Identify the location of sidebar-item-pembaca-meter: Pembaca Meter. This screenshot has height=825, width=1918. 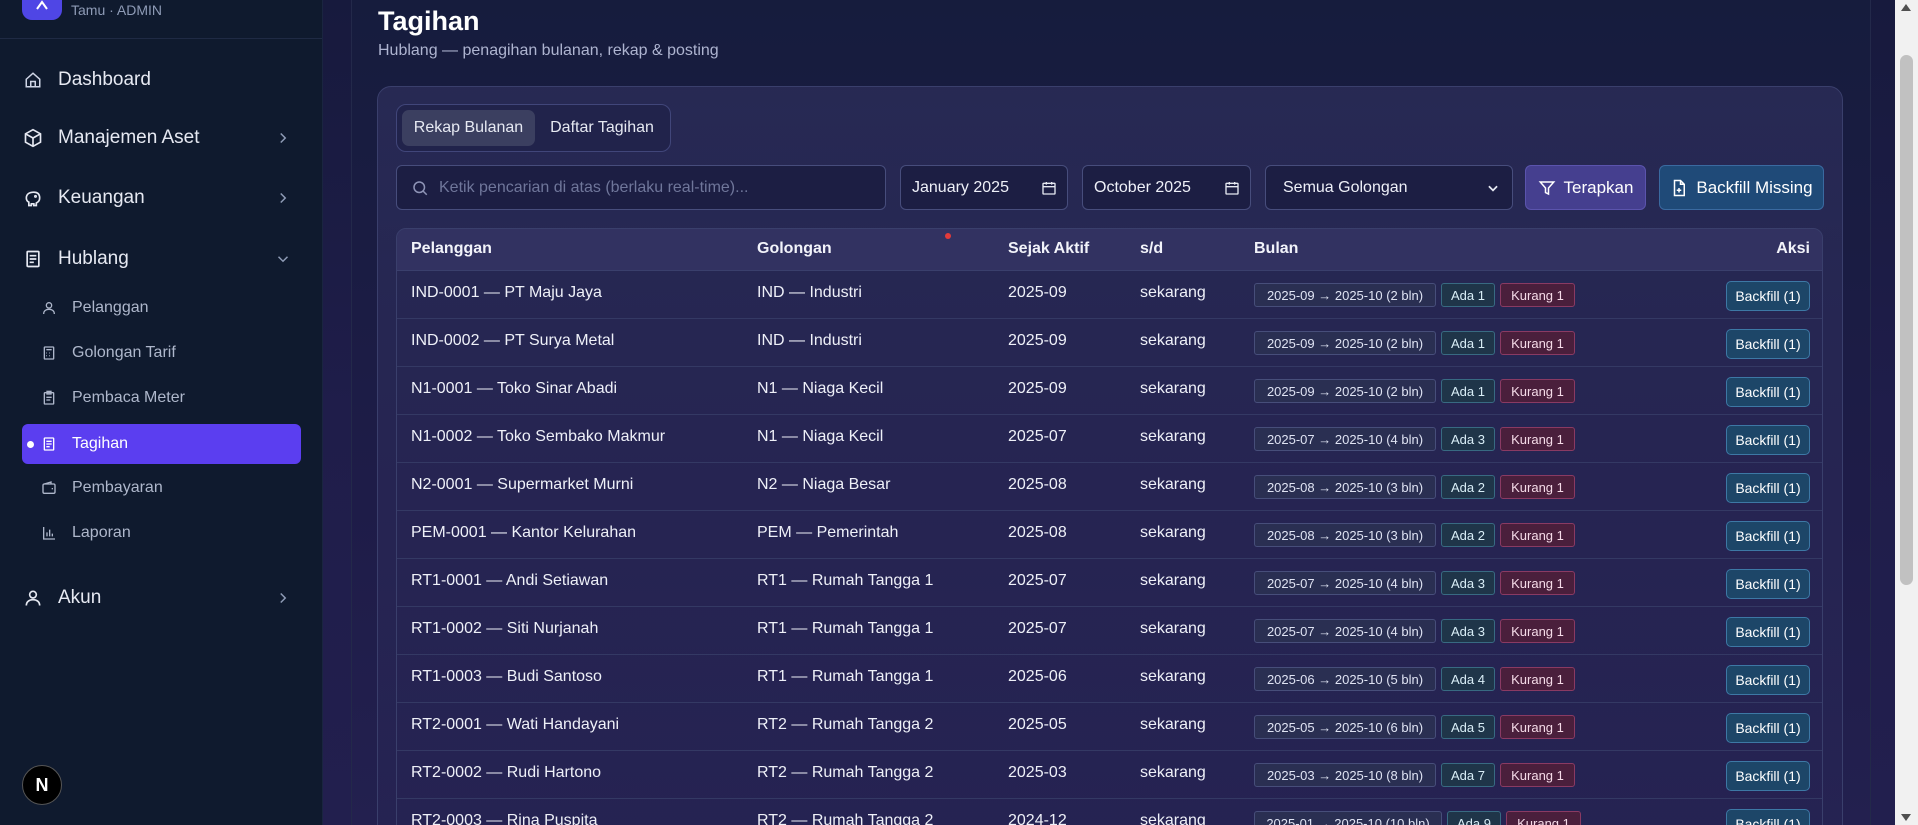
(161, 398).